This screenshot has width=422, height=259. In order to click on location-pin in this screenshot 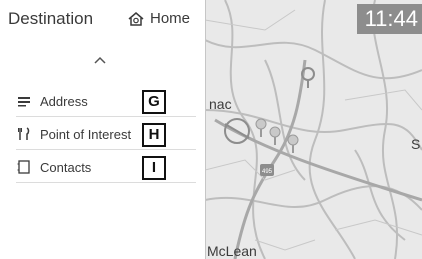, I will do `click(308, 77)`.